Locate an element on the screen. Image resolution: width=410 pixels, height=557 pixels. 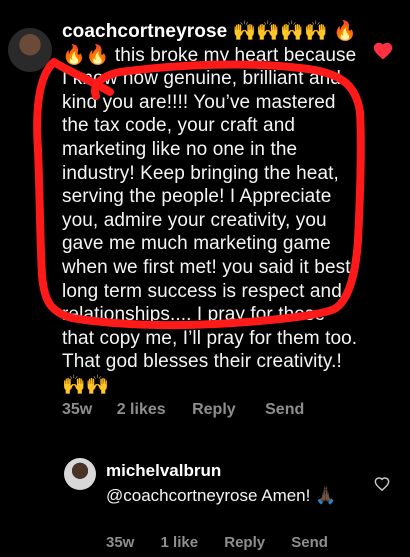
commenter-avatar is located at coordinates (30, 50).